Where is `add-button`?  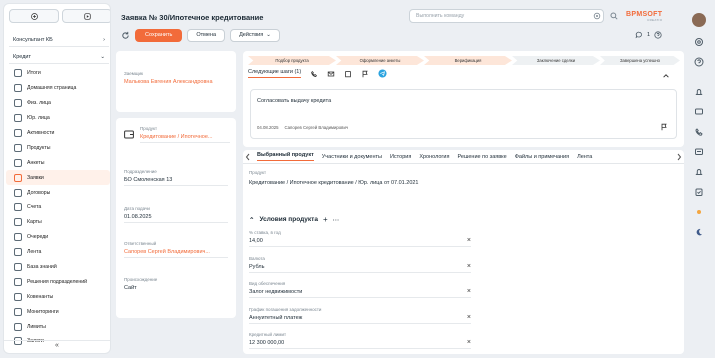 add-button is located at coordinates (34, 16).